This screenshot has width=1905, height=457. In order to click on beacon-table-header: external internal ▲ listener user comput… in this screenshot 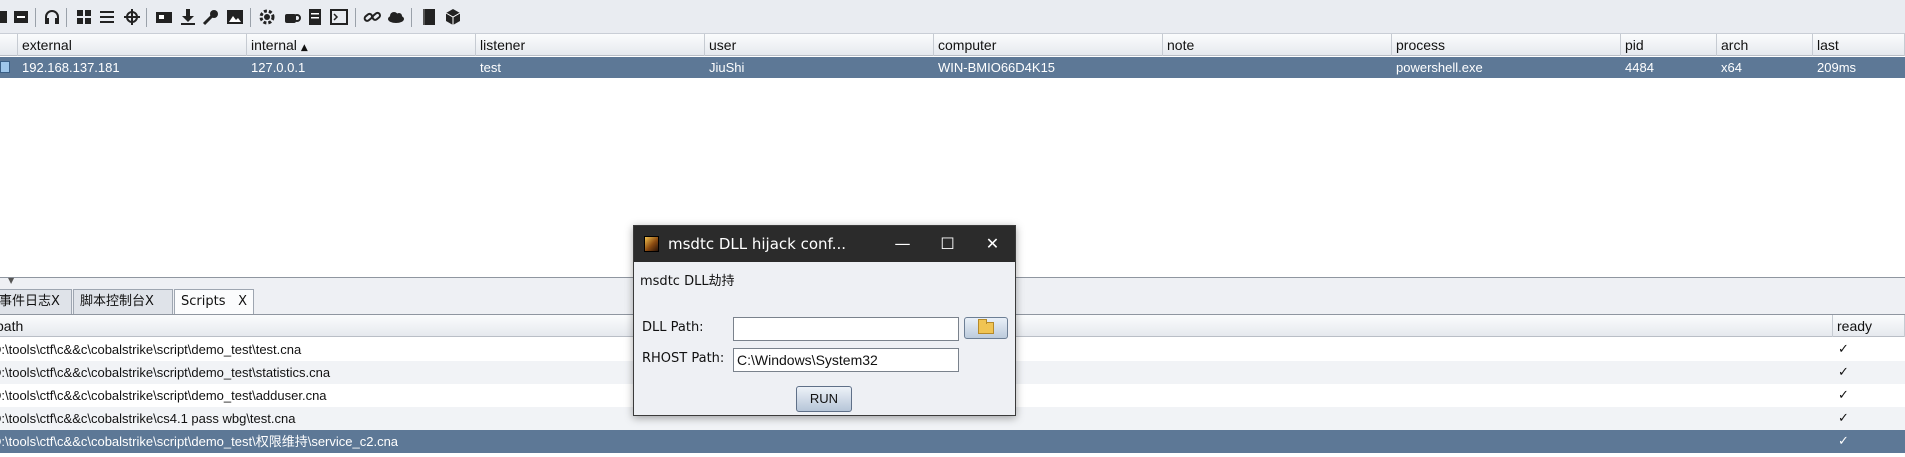, I will do `click(952, 45)`.